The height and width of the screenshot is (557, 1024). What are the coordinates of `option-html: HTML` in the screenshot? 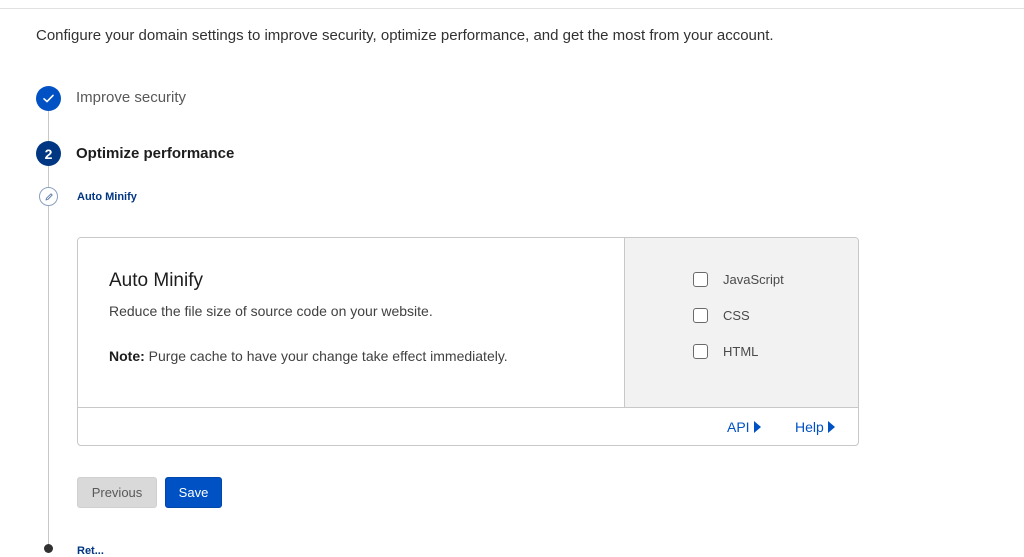 It's located at (725, 351).